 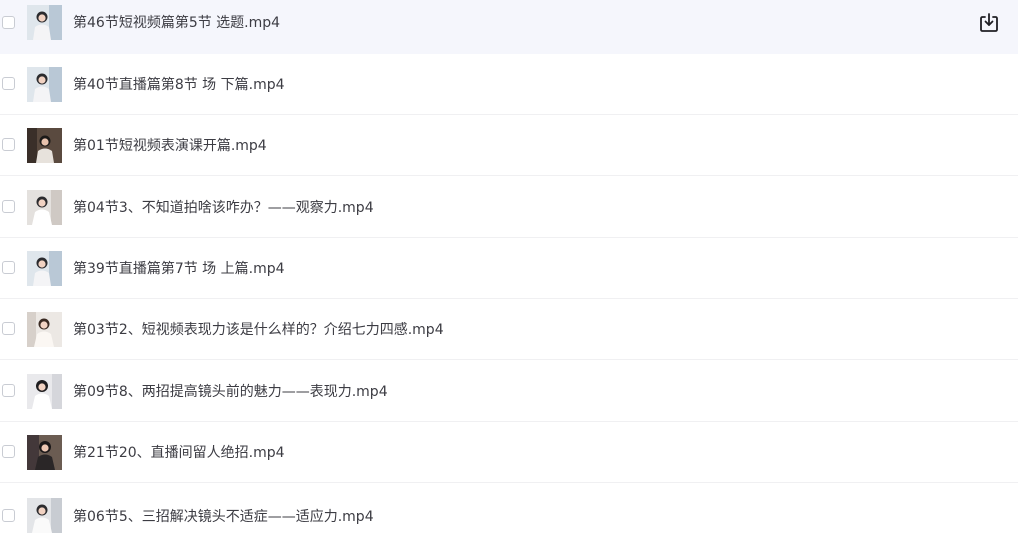 I want to click on file-row: 第39节直播篇第7节 场 上篇.mp4, so click(x=509, y=268).